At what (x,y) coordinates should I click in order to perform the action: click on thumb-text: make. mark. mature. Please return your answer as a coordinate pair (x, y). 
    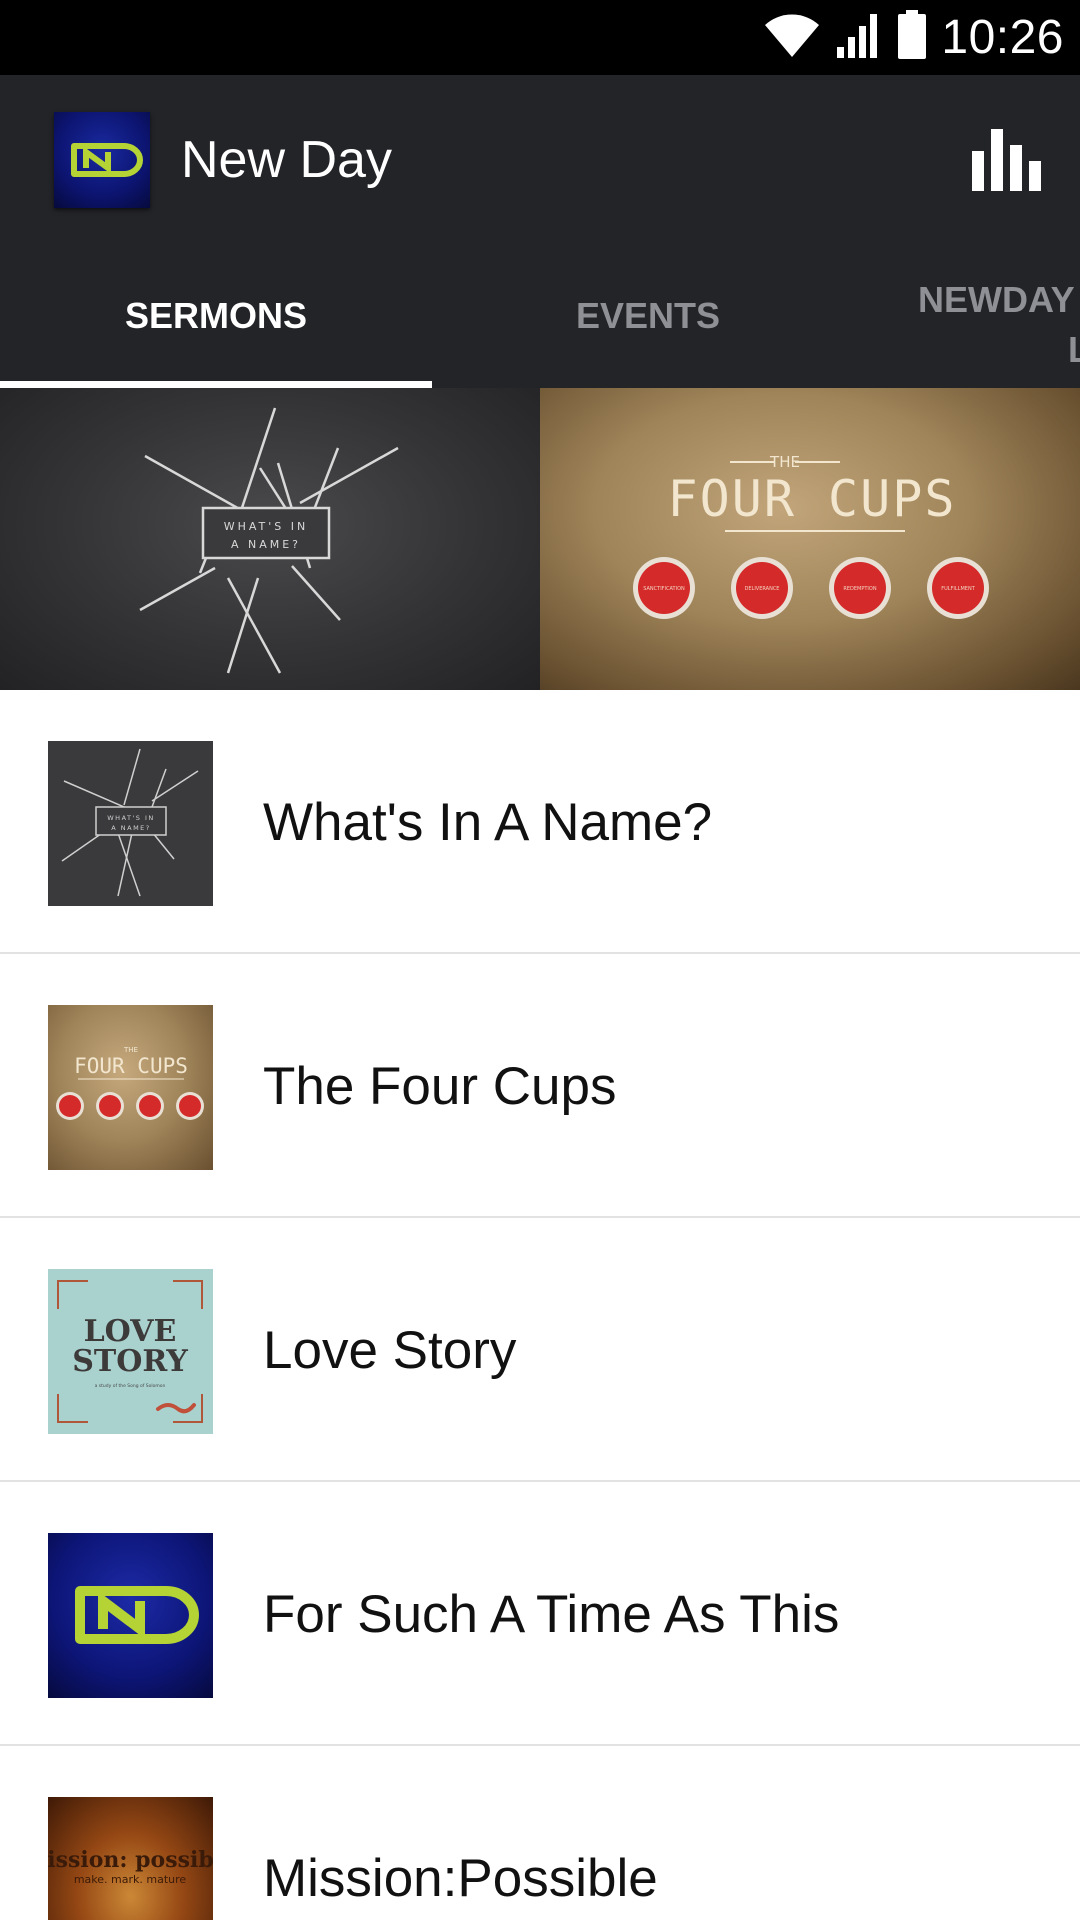
    Looking at the image, I should click on (130, 1879).